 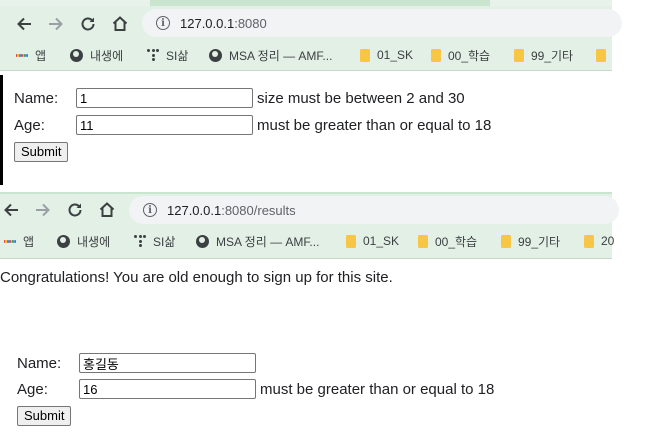 I want to click on name-error-message: size must be between 2 and 30, so click(x=361, y=98).